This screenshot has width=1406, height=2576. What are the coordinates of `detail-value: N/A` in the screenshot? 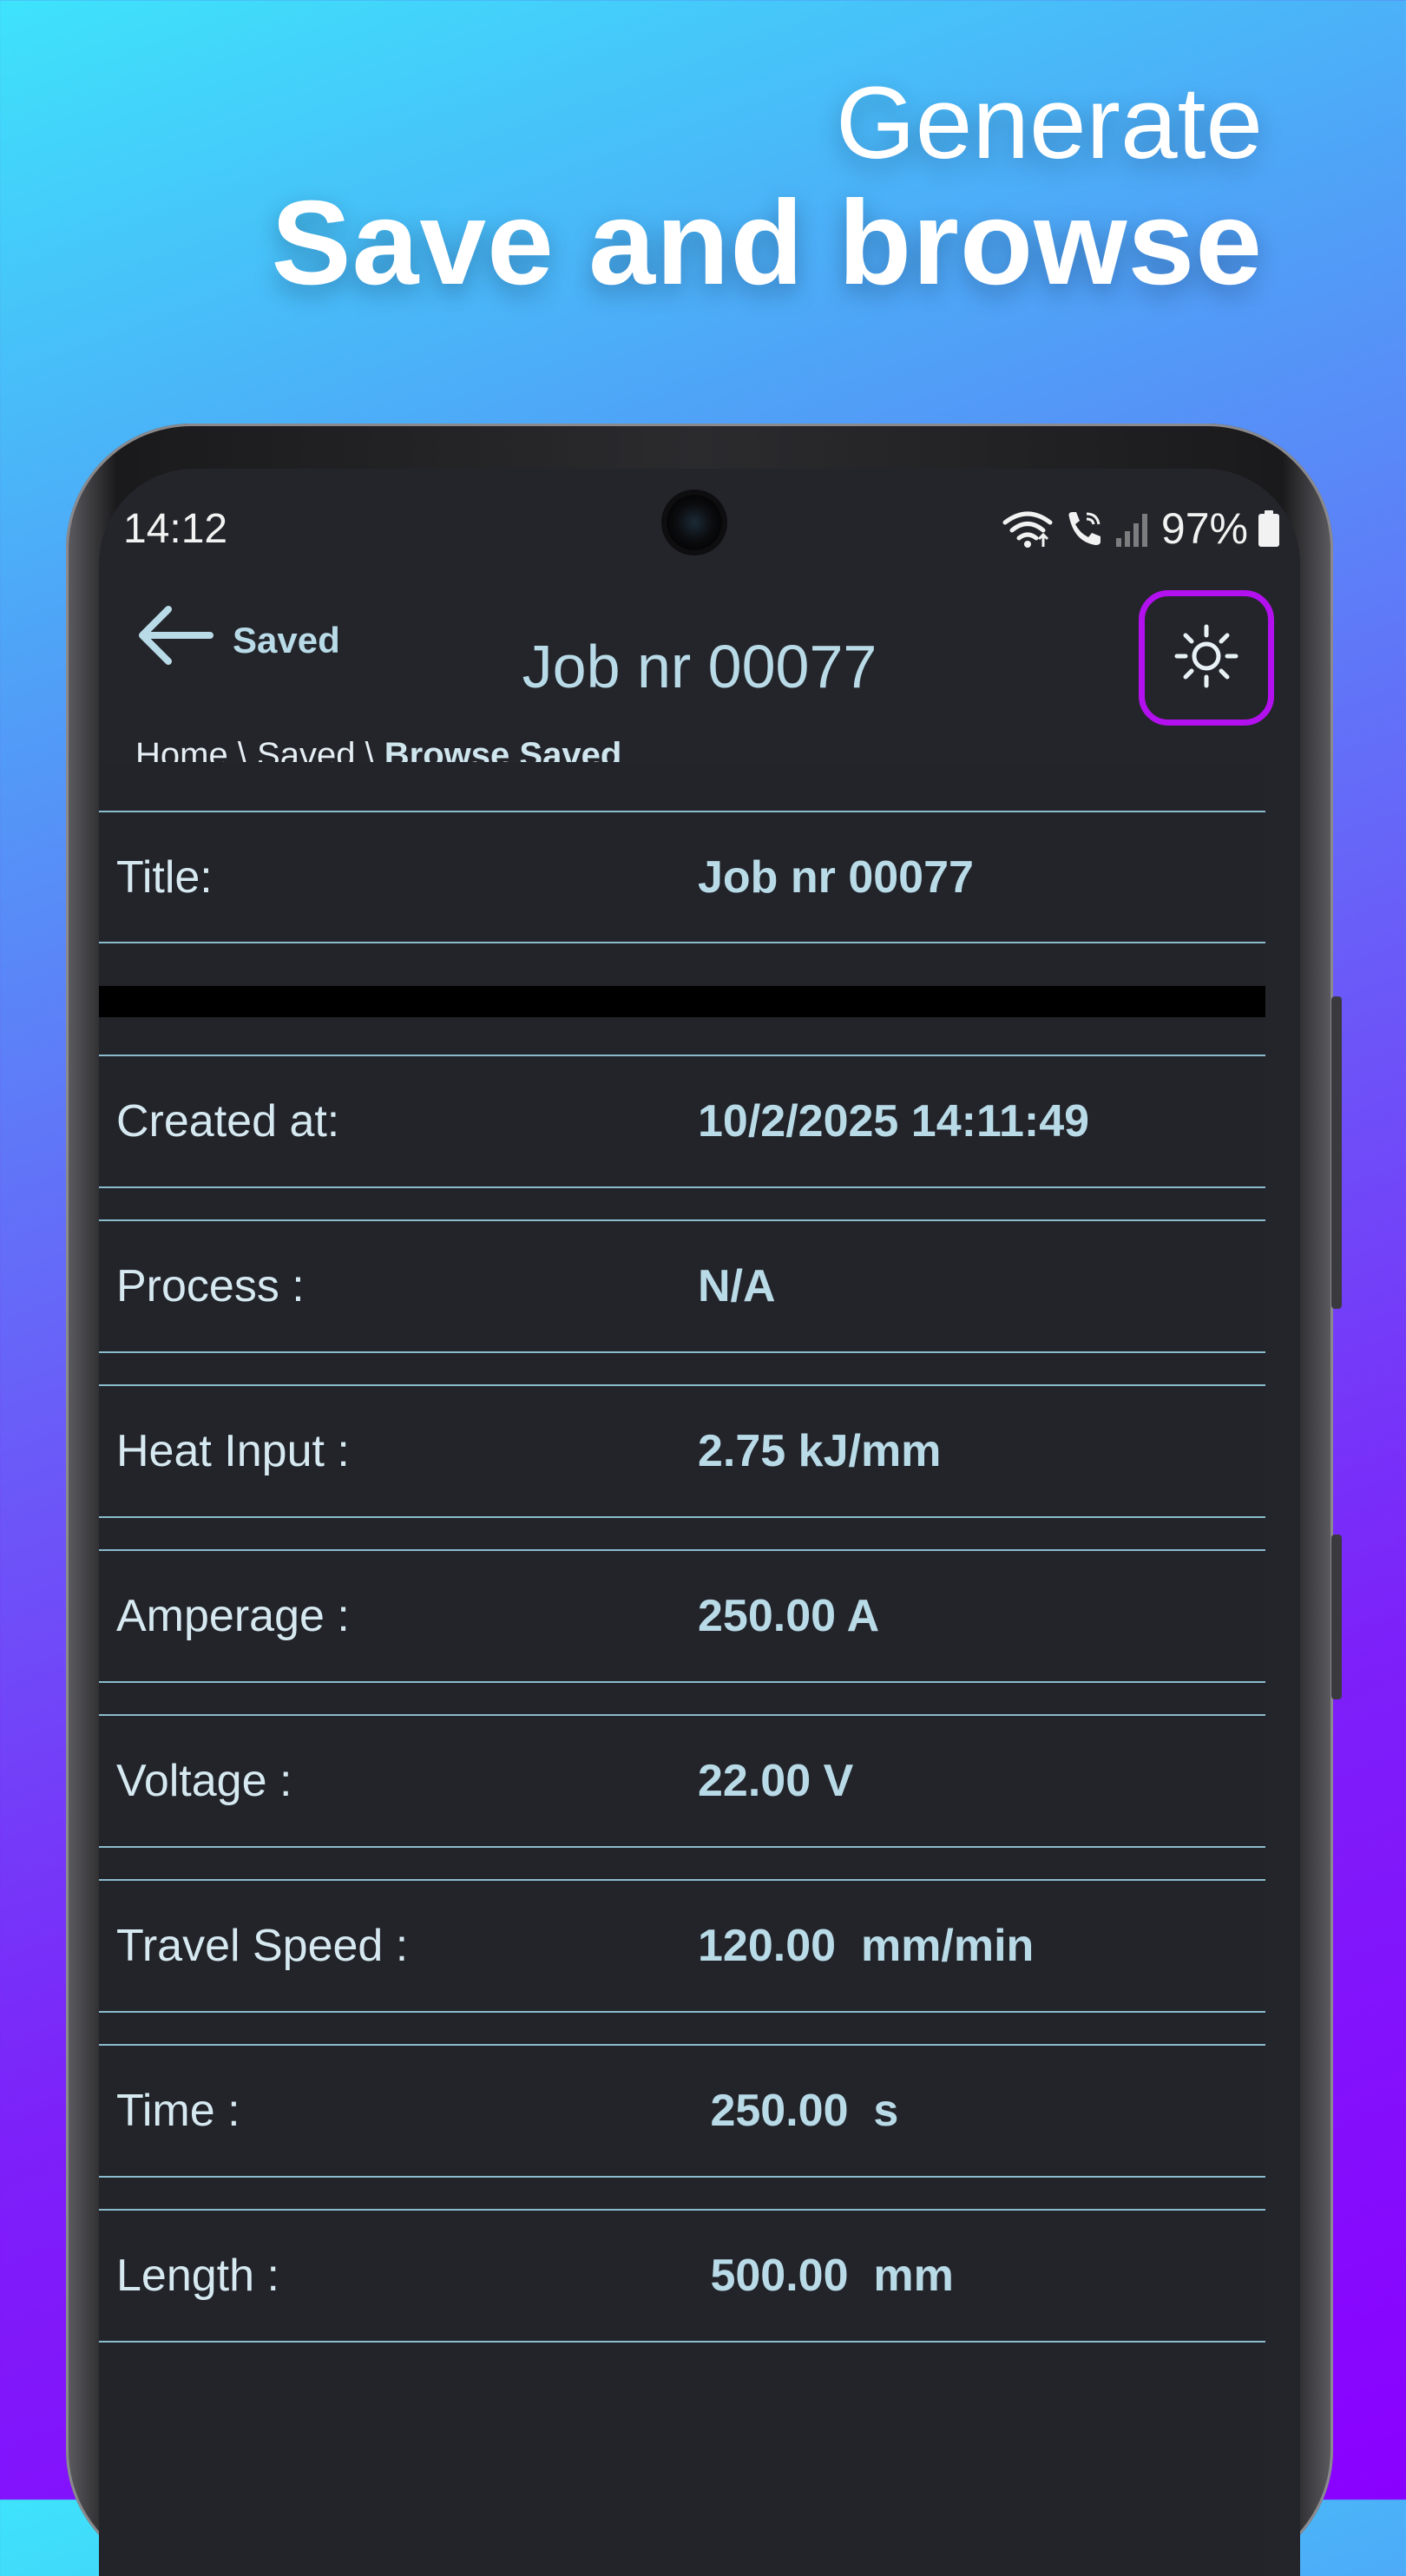 It's located at (737, 1286).